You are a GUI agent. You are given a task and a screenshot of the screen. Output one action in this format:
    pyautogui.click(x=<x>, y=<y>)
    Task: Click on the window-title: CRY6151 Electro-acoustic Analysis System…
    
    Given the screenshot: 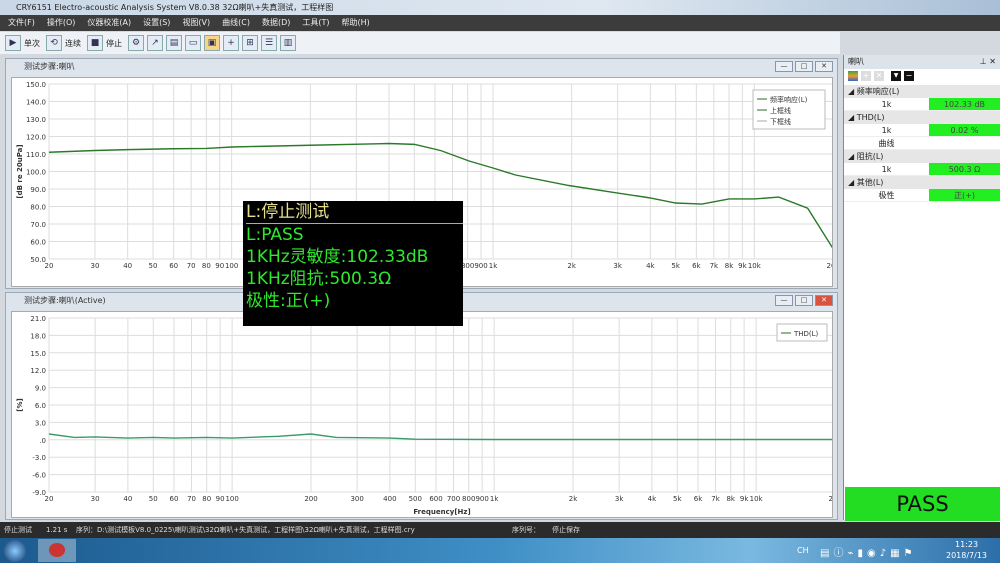 What is the action you would take?
    pyautogui.click(x=175, y=7)
    